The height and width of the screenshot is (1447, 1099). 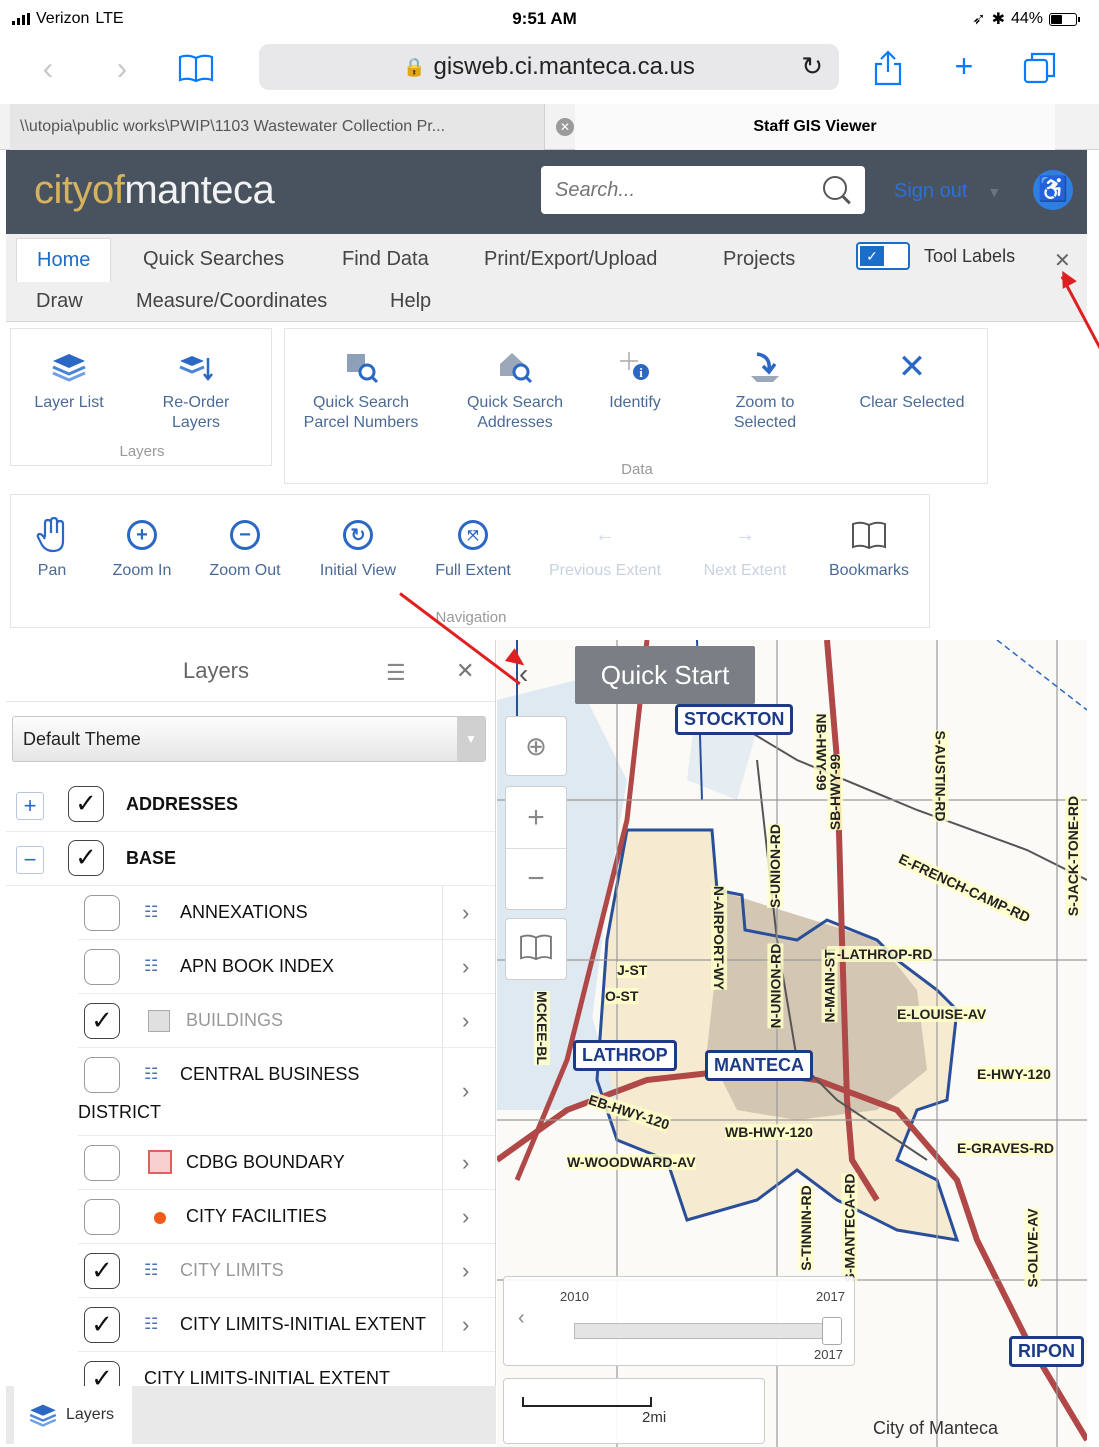 What do you see at coordinates (815, 127) in the screenshot?
I see `browser-tab-active: Staff GIS Viewer` at bounding box center [815, 127].